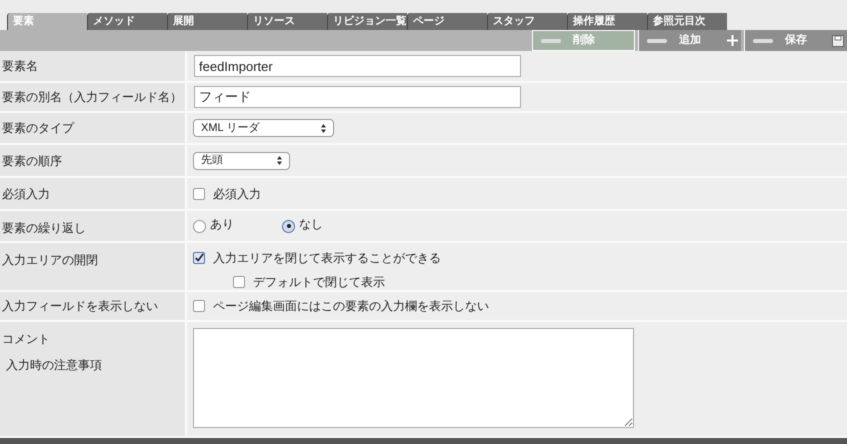  I want to click on tab: ページ, so click(447, 21).